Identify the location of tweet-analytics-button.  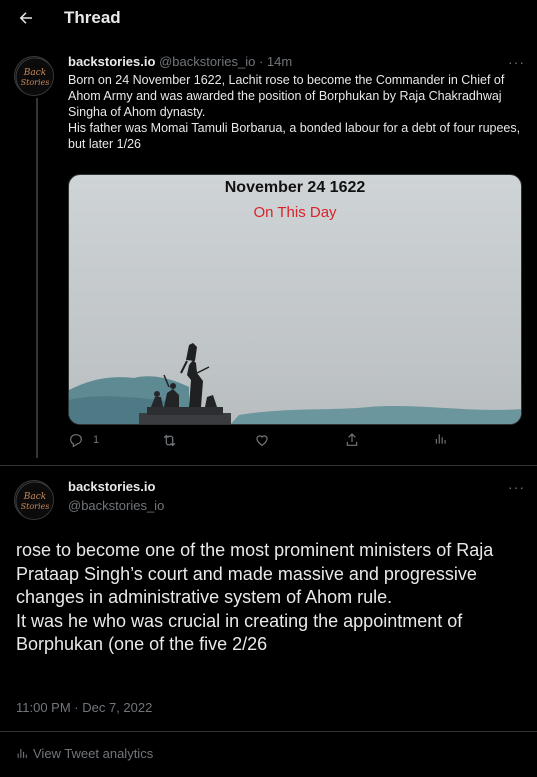
(441, 439).